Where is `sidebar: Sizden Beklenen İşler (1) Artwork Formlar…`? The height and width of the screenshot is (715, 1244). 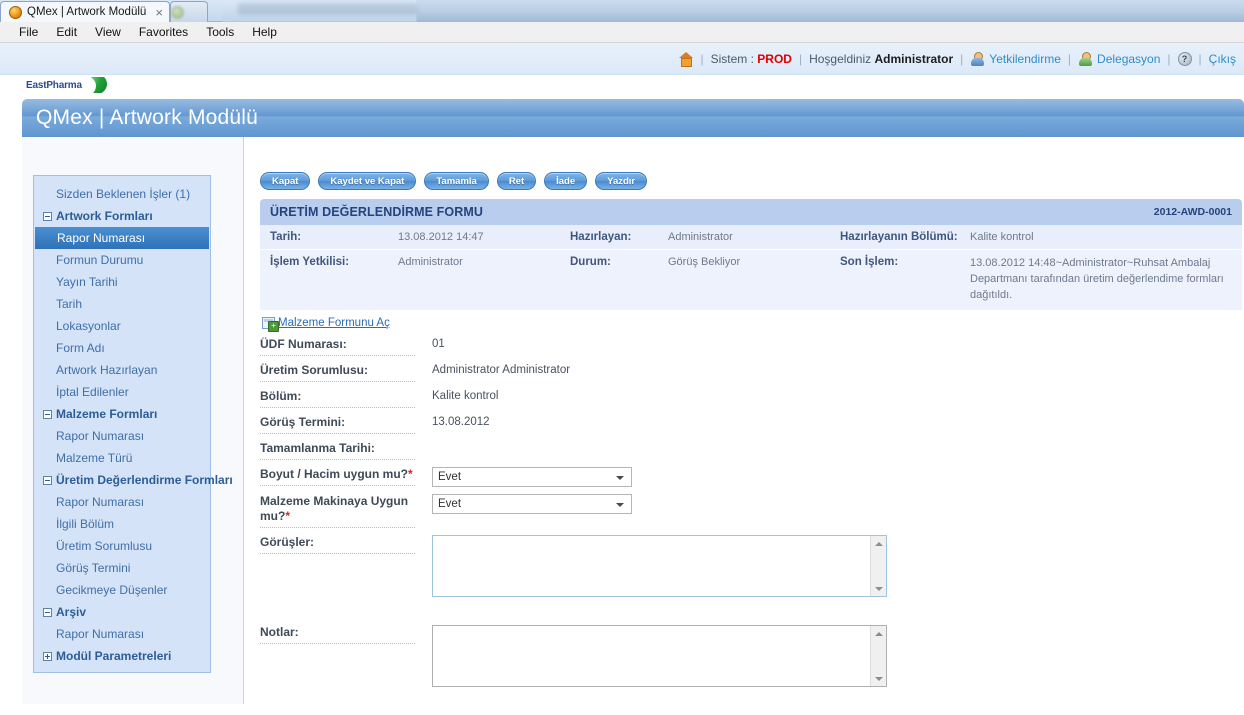
sidebar: Sizden Beklenen İşler (1) Artwork Formlar… is located at coordinates (133, 420).